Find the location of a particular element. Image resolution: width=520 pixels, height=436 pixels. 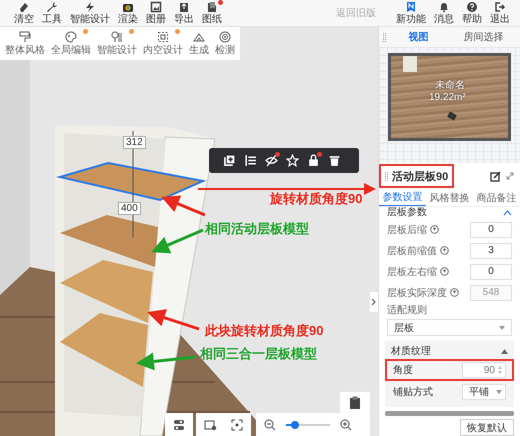

toolbar-button: 导出 is located at coordinates (184, 13).